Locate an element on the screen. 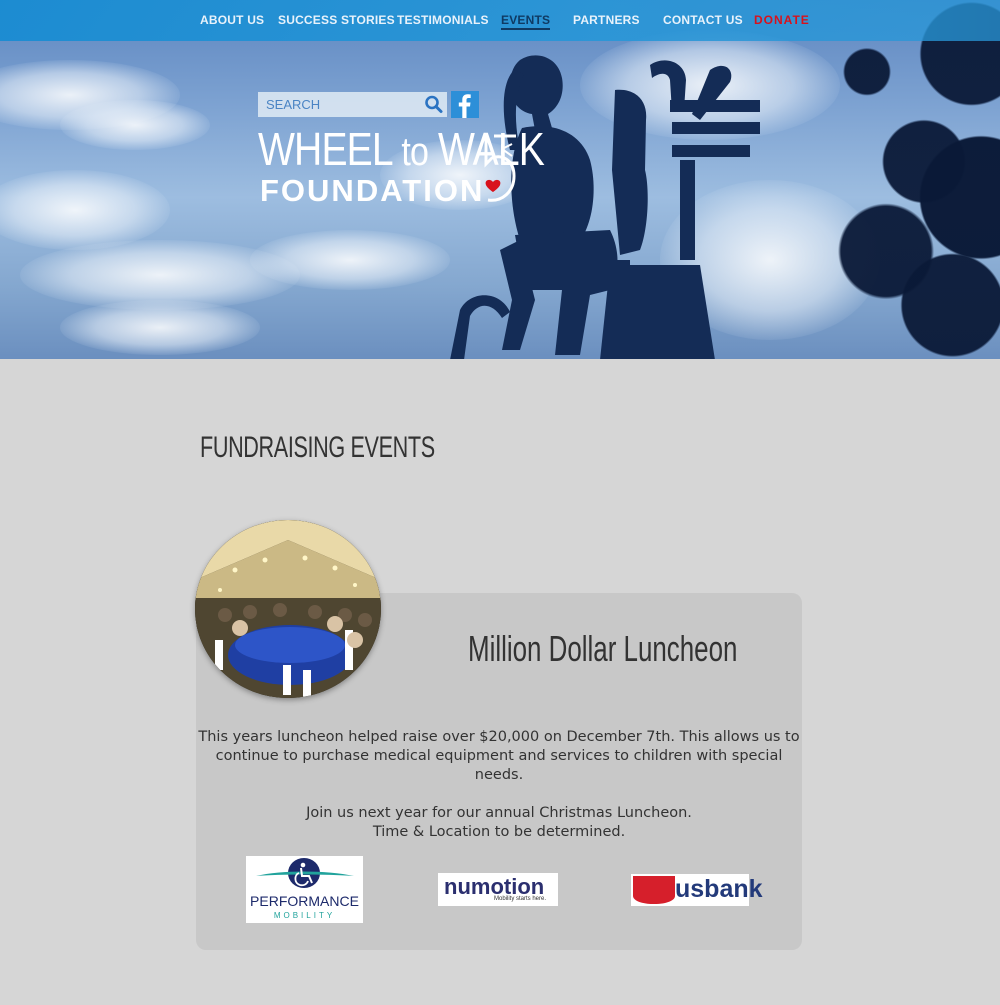 The height and width of the screenshot is (1005, 1000). sponsor-usbank-logo: usbank is located at coordinates (697, 890).